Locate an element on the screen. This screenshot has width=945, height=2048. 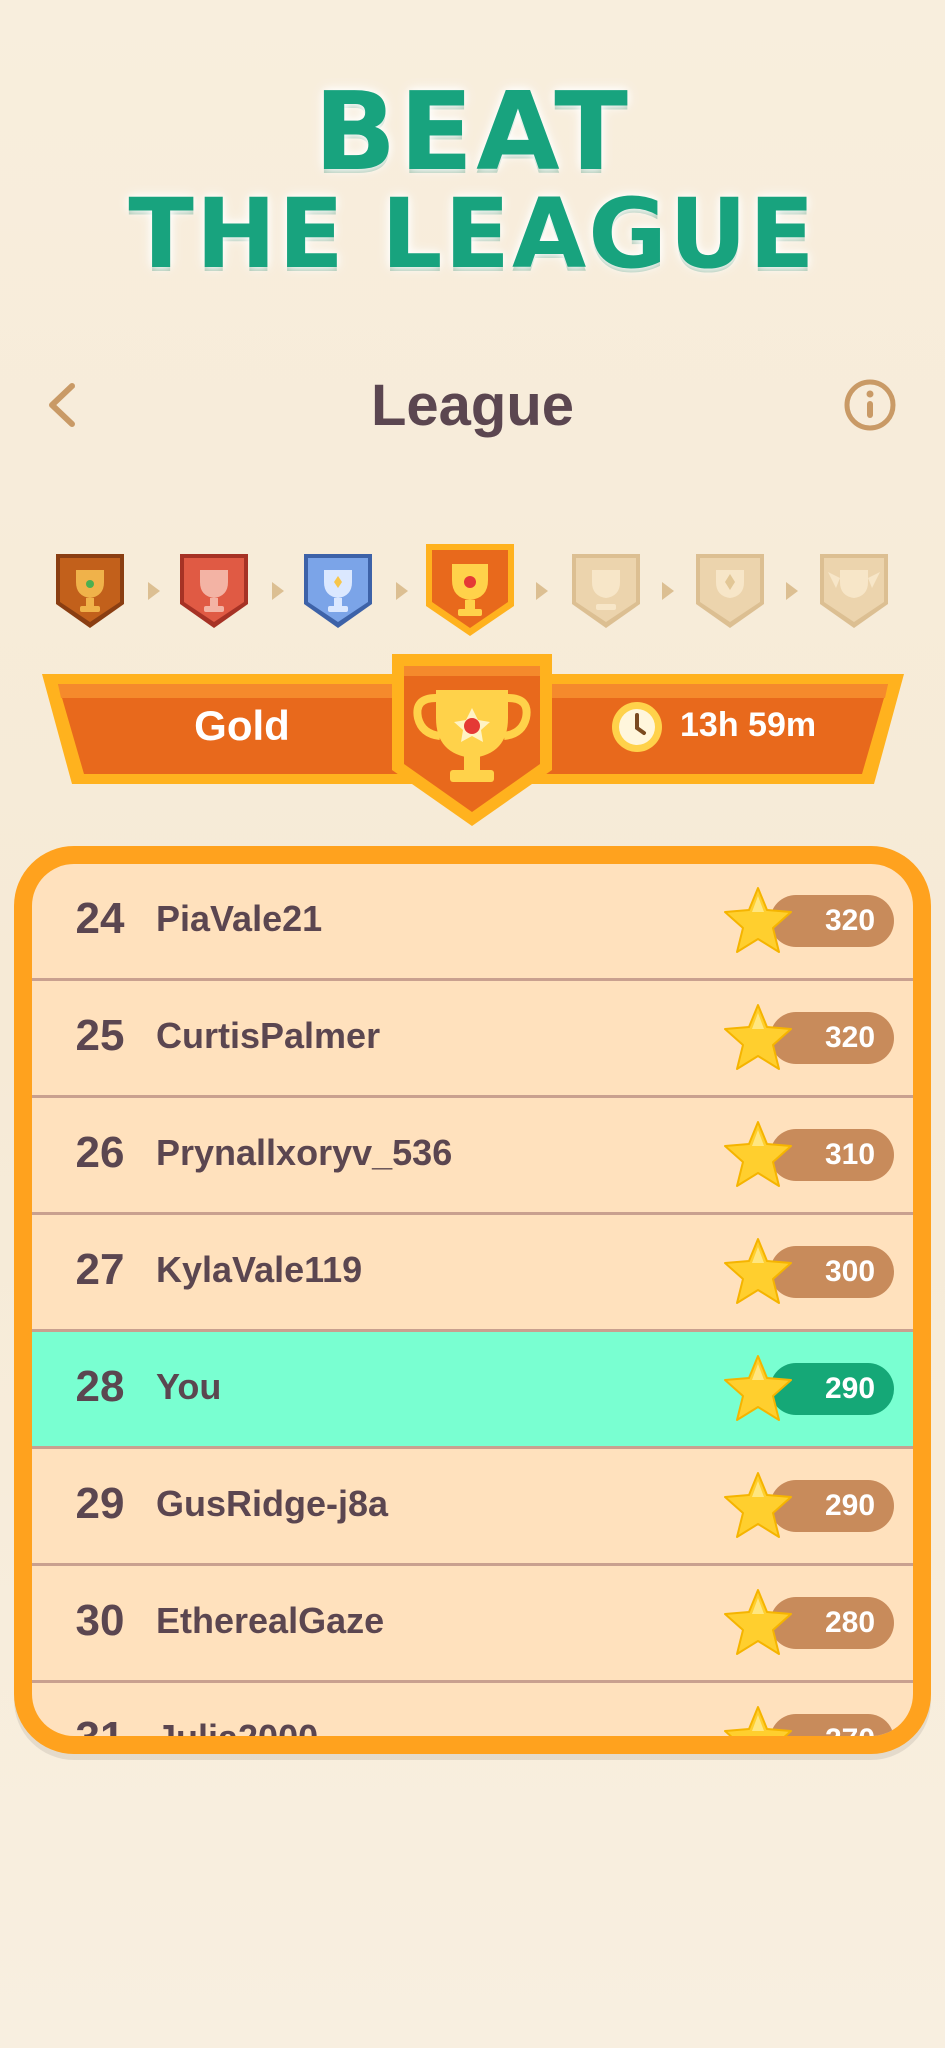
rank-number: 28 is located at coordinates (100, 1386).